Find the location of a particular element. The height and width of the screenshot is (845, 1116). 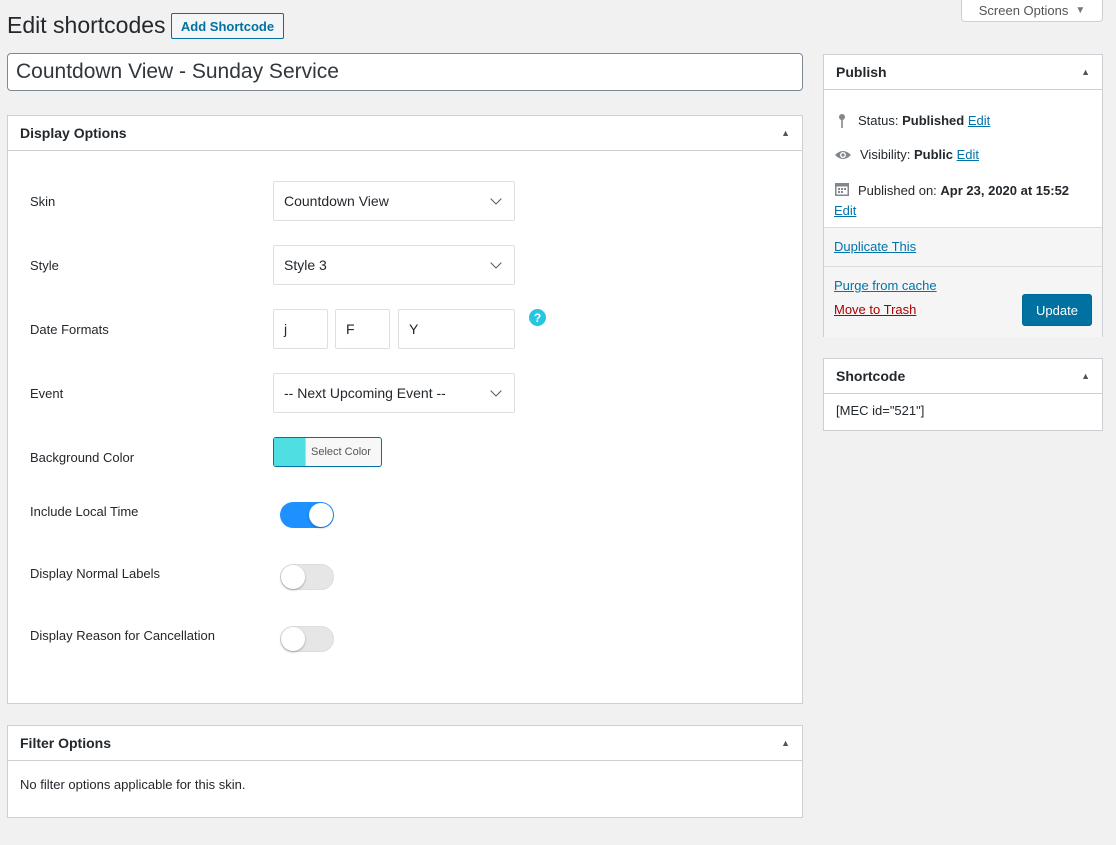

purge-cache-link: Purge from cache is located at coordinates (885, 285).